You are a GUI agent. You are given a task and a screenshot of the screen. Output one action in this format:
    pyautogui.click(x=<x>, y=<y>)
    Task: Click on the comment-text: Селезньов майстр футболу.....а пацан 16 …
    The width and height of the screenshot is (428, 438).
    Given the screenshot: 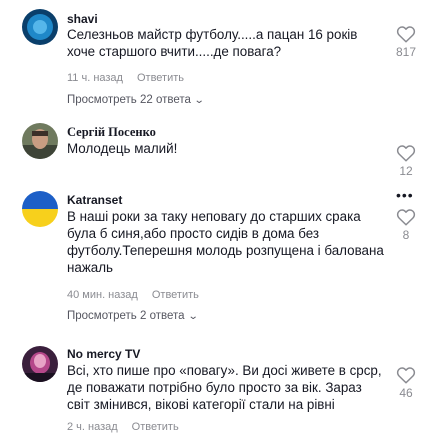 What is the action you would take?
    pyautogui.click(x=212, y=43)
    